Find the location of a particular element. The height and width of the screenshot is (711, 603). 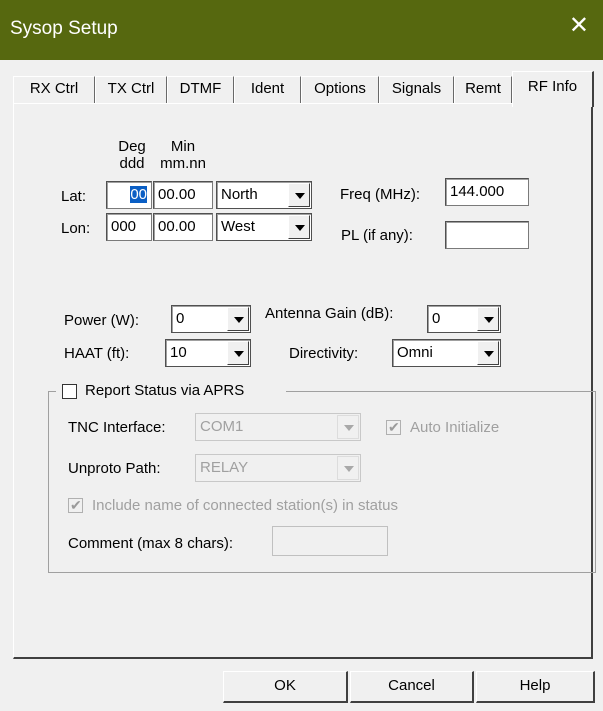

min-header: Min is located at coordinates (183, 146).